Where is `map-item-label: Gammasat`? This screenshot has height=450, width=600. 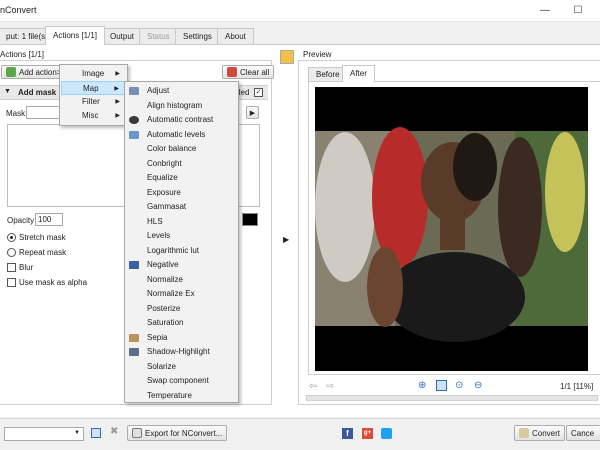 map-item-label: Gammasat is located at coordinates (167, 206).